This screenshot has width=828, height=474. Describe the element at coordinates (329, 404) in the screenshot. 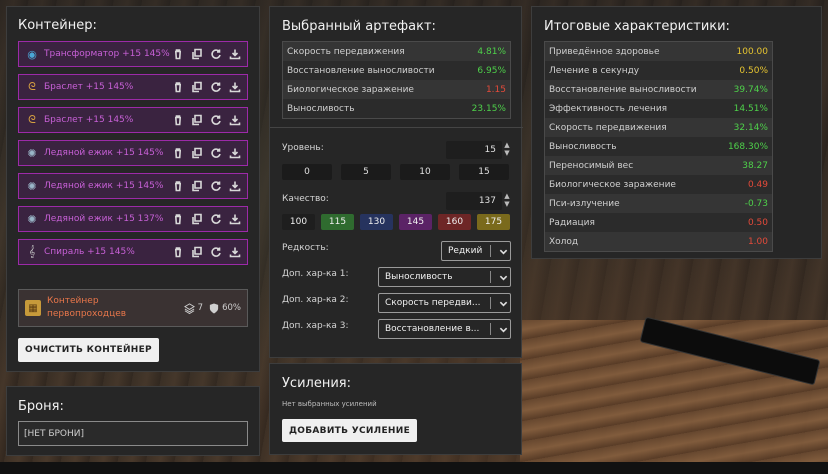

I see `boosts-empty-note: Нет выбранных усилений` at that location.